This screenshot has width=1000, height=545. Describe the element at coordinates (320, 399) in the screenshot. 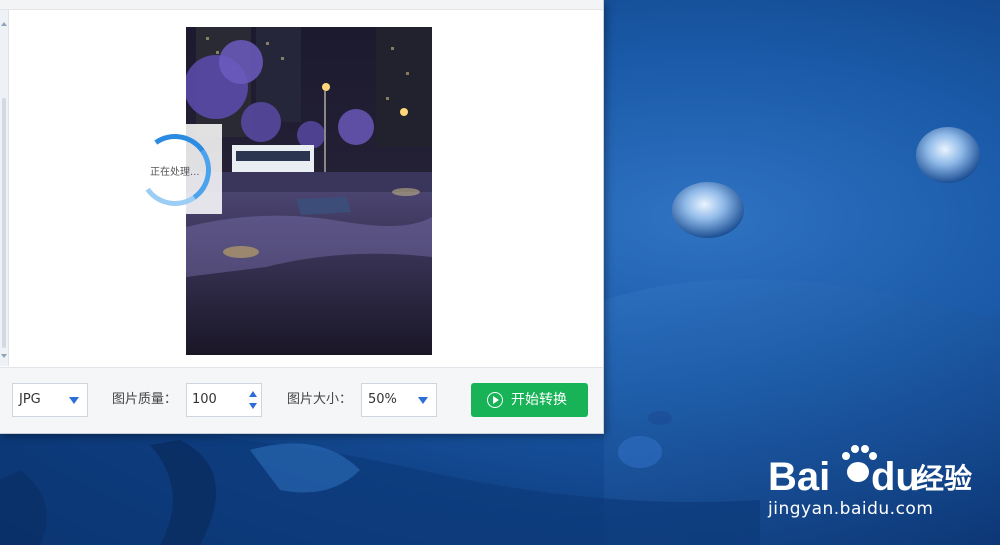

I see `size-label: 图片大小：` at that location.